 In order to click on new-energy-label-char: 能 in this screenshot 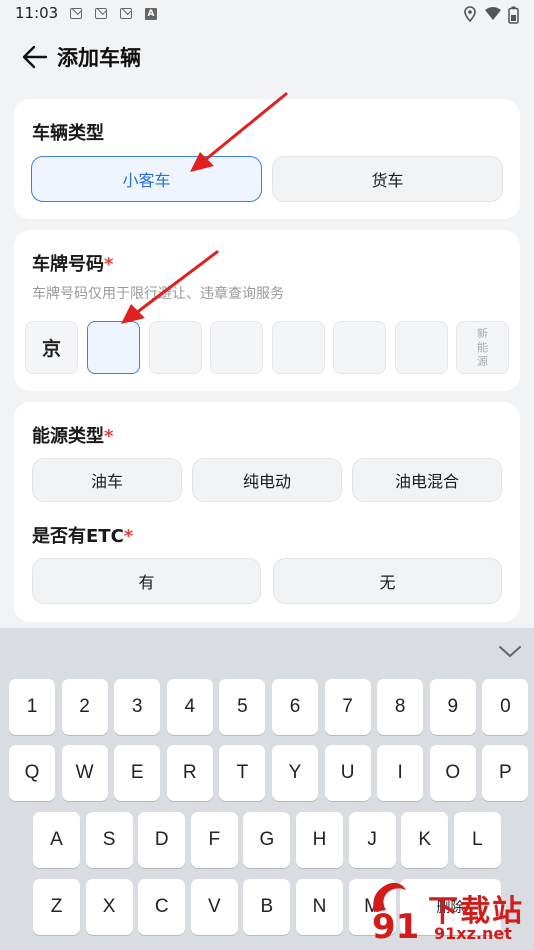, I will do `click(482, 347)`.